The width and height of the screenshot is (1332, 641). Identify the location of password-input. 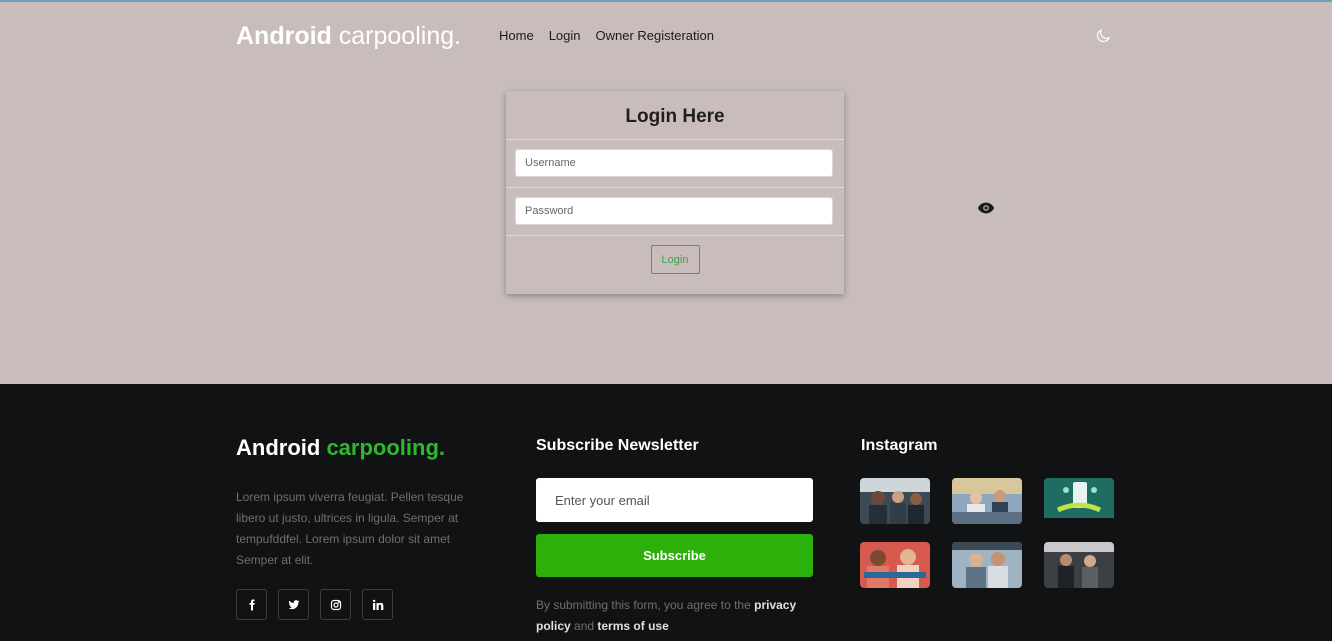
(674, 211).